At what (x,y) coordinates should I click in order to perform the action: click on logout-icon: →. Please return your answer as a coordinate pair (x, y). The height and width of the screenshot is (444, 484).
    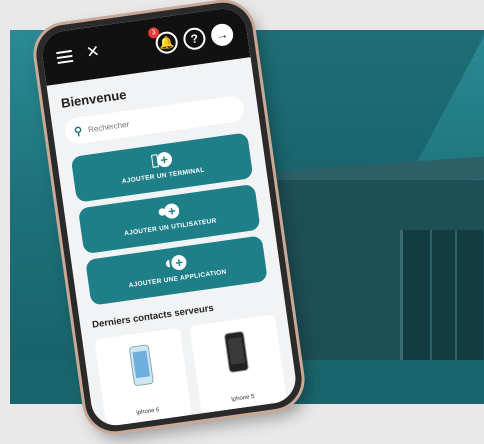
    Looking at the image, I should click on (222, 35).